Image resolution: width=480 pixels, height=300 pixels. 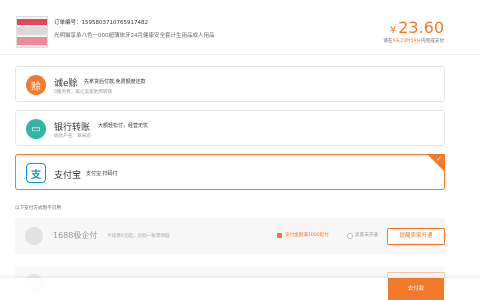 I want to click on method-desc: 支付宝 扫码付, so click(x=102, y=174).